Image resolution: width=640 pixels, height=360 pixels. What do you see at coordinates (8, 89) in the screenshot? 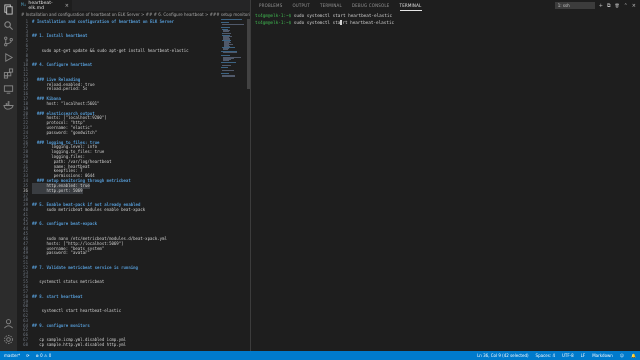
I see `remote-explorer-icon` at bounding box center [8, 89].